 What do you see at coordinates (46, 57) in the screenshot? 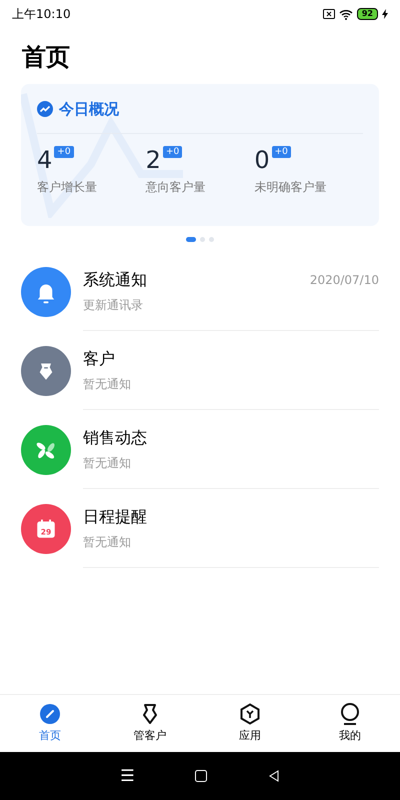
I see `page-title: 首页` at bounding box center [46, 57].